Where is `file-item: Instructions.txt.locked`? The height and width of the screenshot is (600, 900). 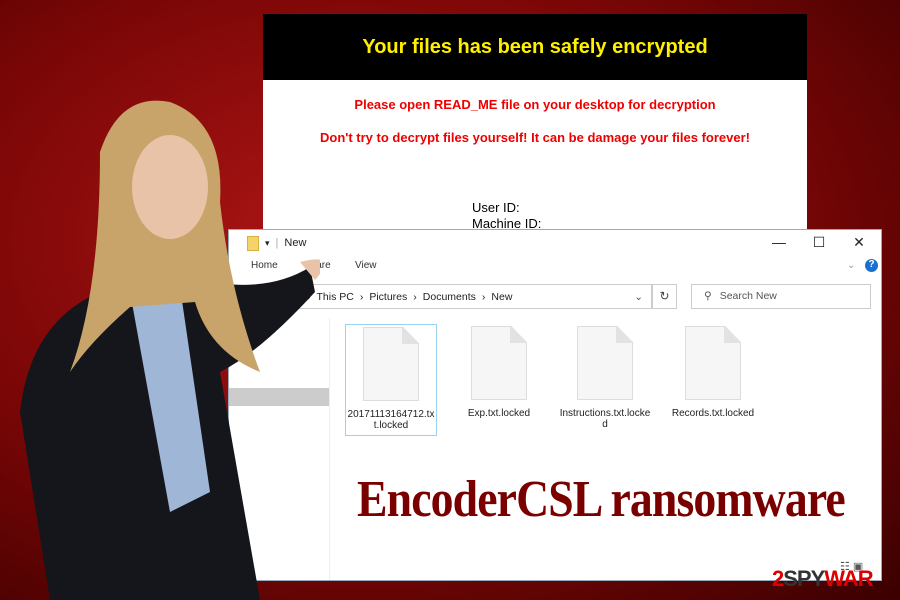
file-item: Instructions.txt.locked is located at coordinates (605, 377).